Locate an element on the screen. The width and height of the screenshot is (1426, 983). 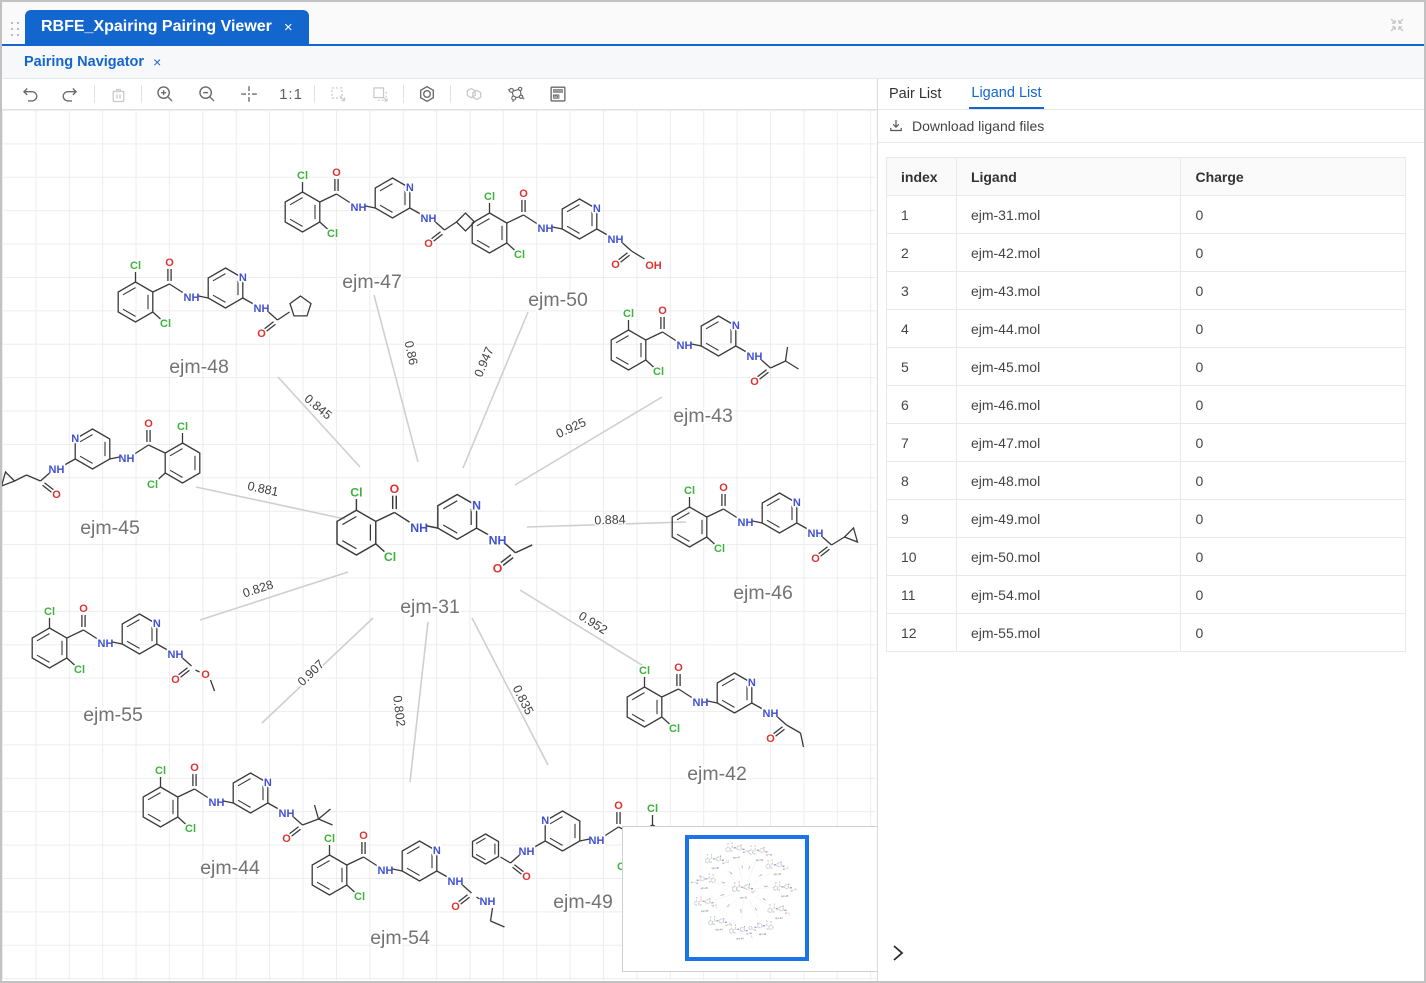
undo-button is located at coordinates (29, 94).